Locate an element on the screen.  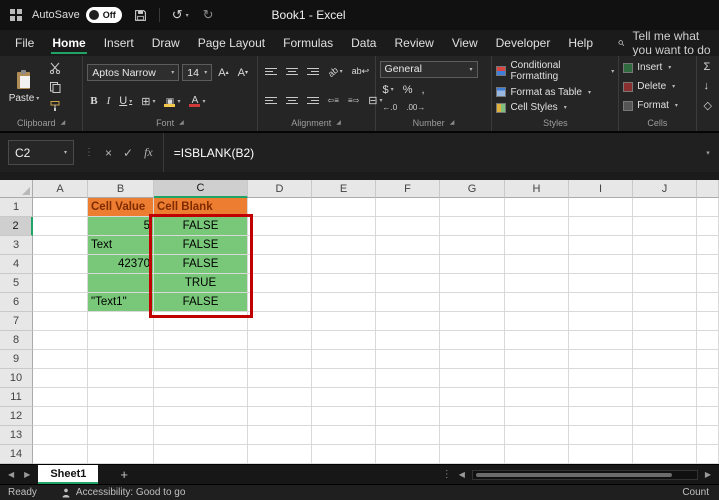
add-sheet-button: + is located at coordinates (124, 474).